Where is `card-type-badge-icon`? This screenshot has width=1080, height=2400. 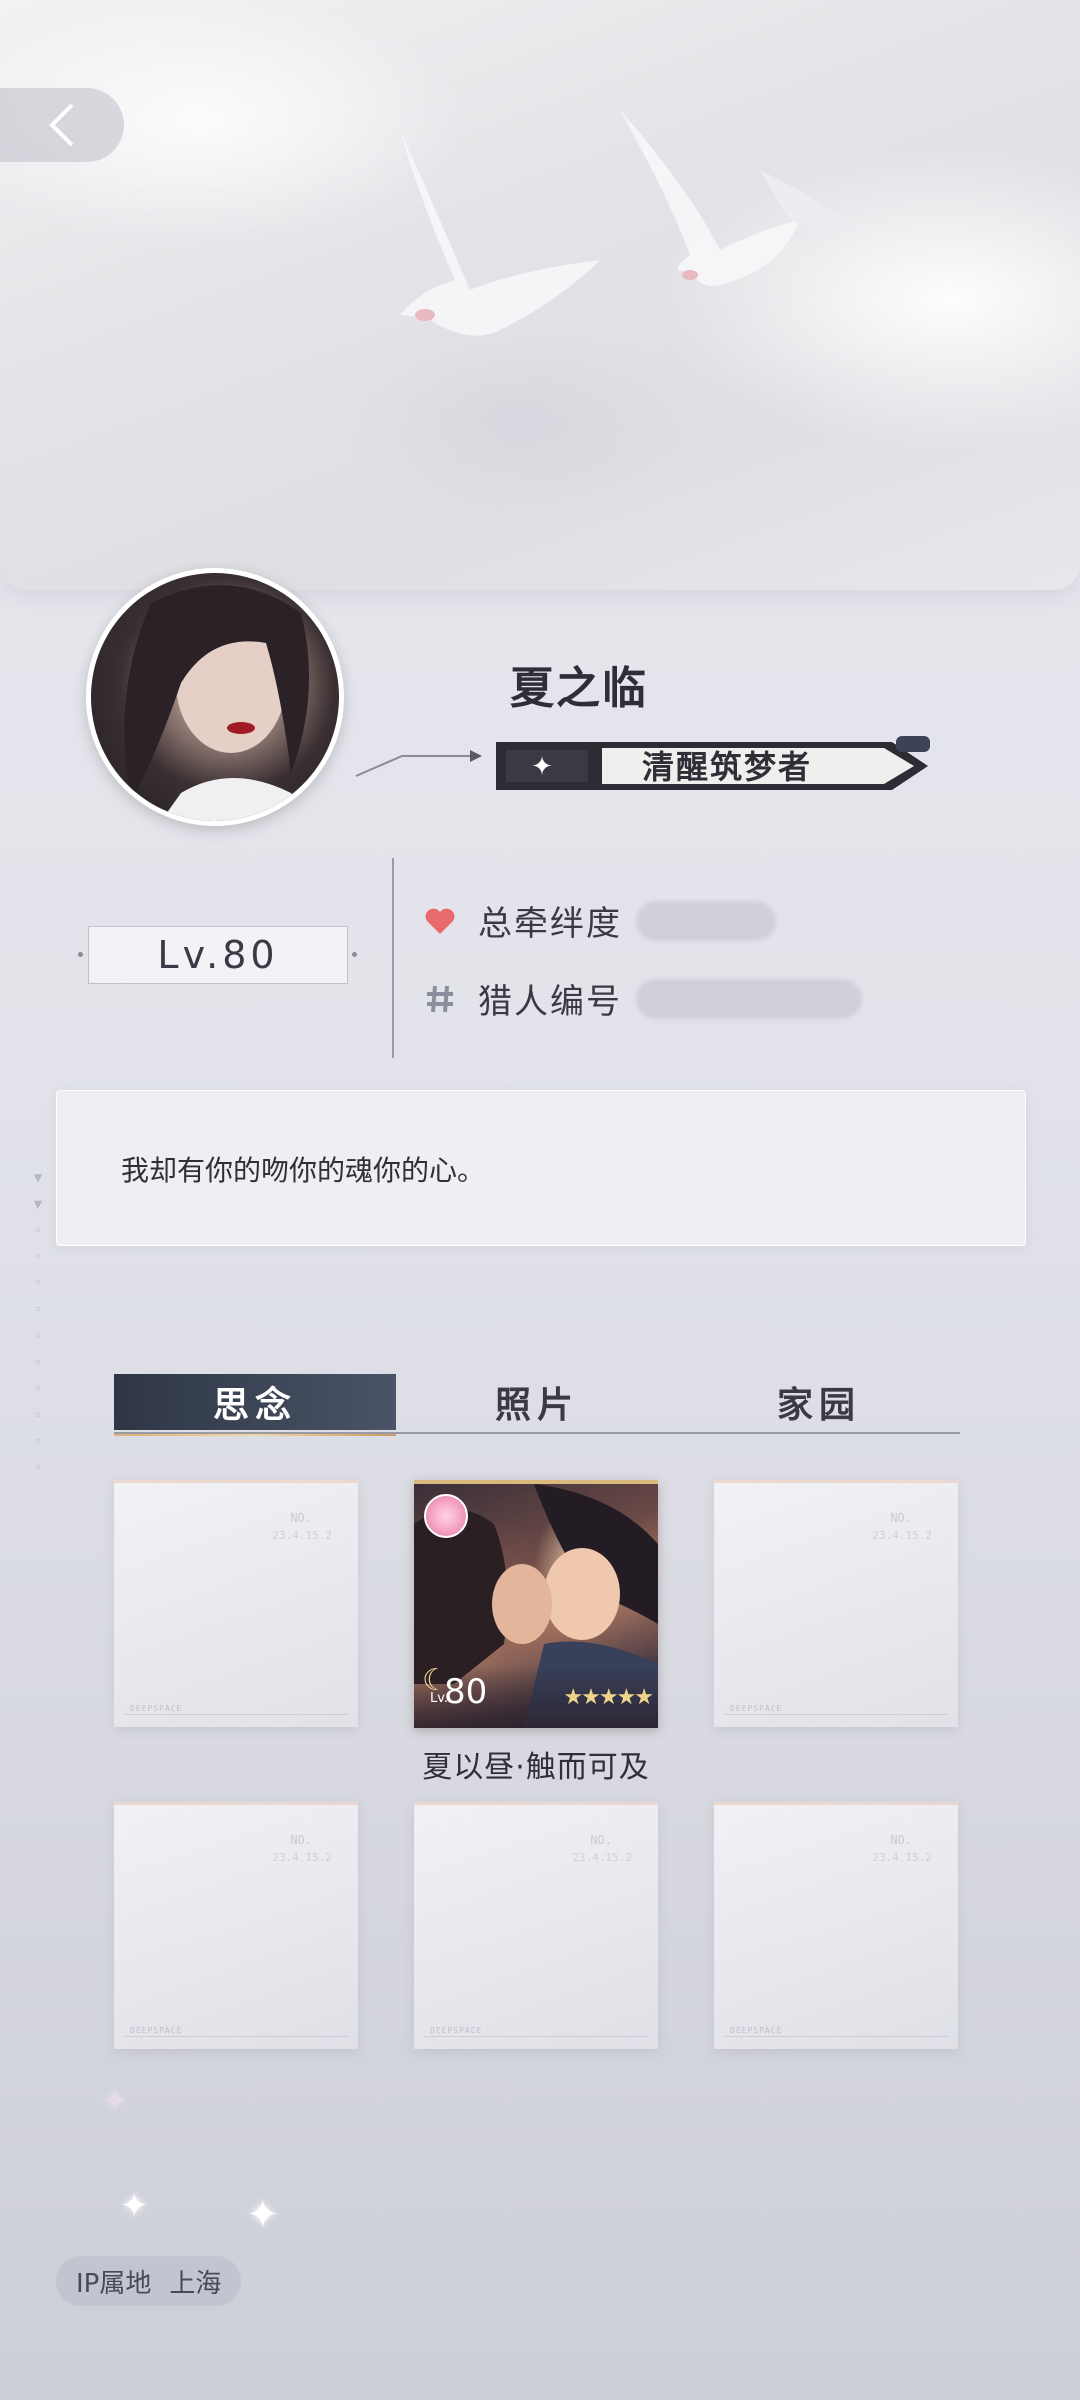 card-type-badge-icon is located at coordinates (446, 1516).